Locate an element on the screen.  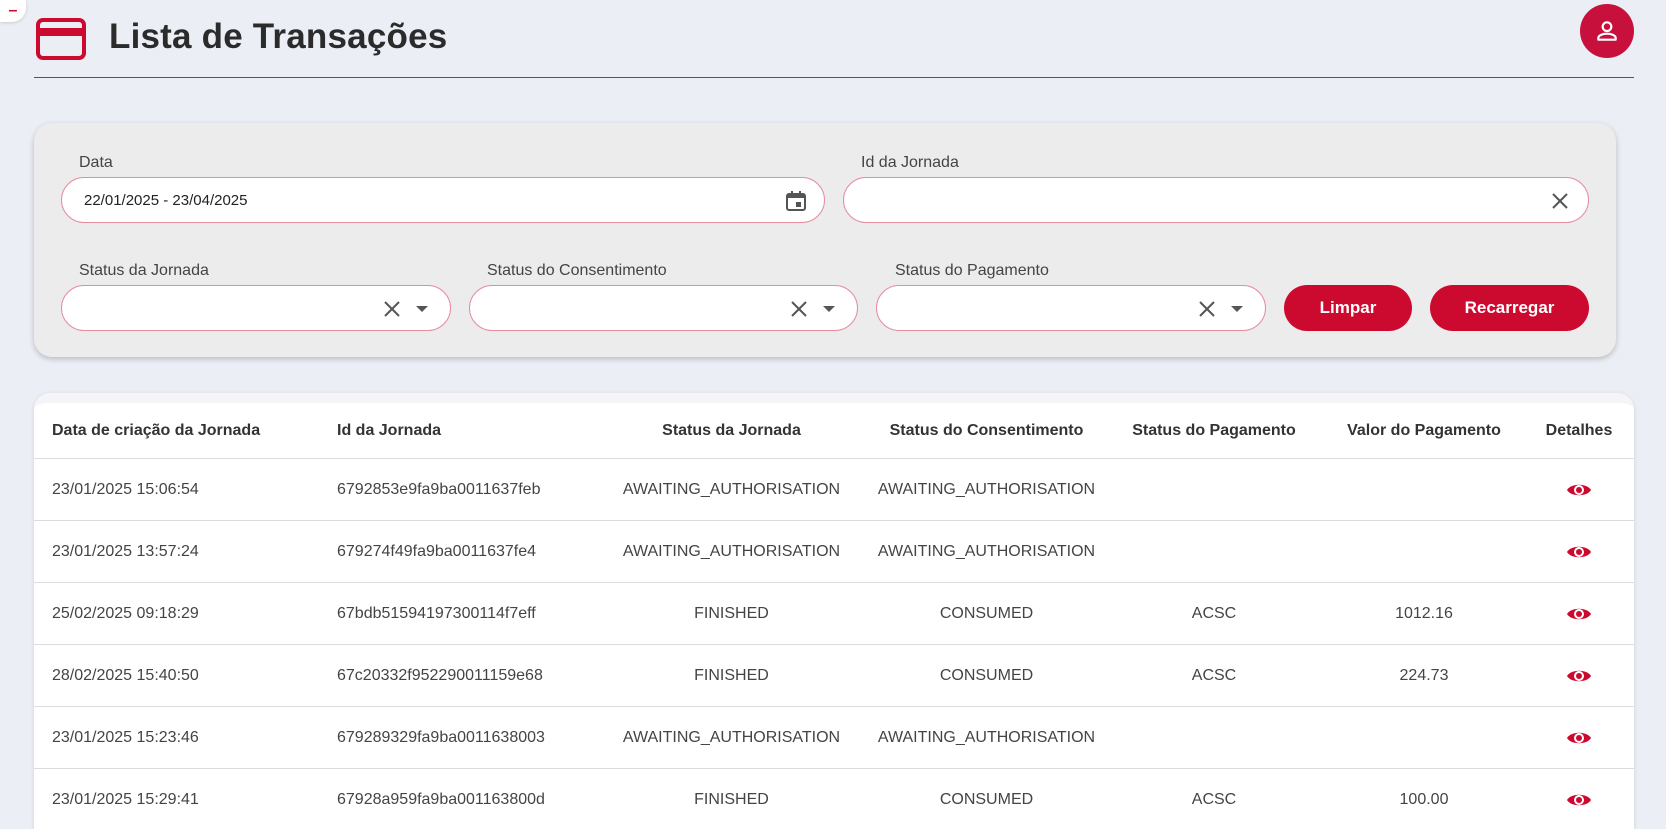
column-header: Status da Jornada is located at coordinates (731, 431).